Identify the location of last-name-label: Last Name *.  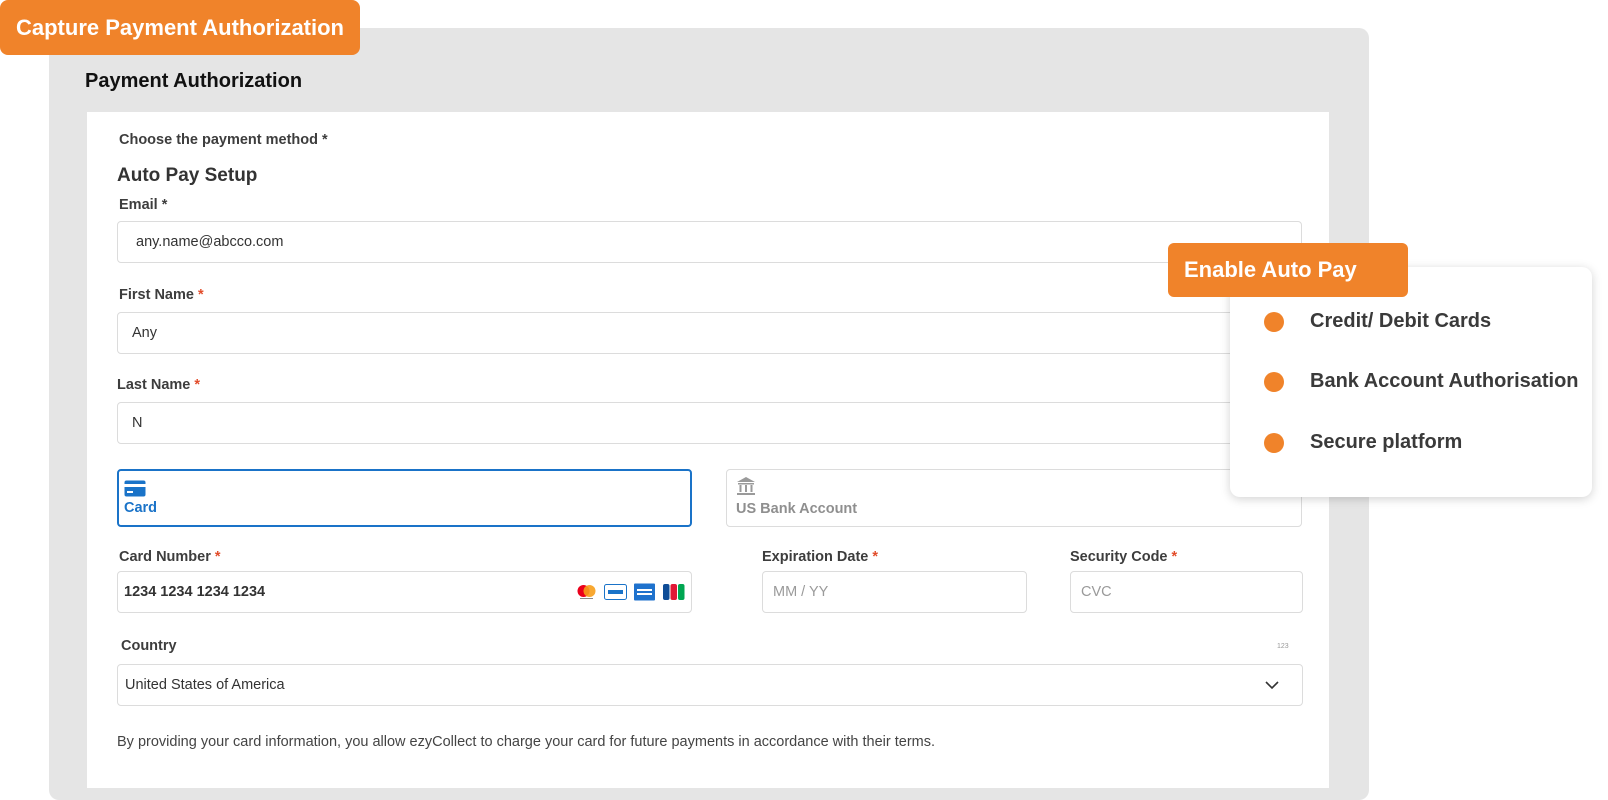
(158, 385).